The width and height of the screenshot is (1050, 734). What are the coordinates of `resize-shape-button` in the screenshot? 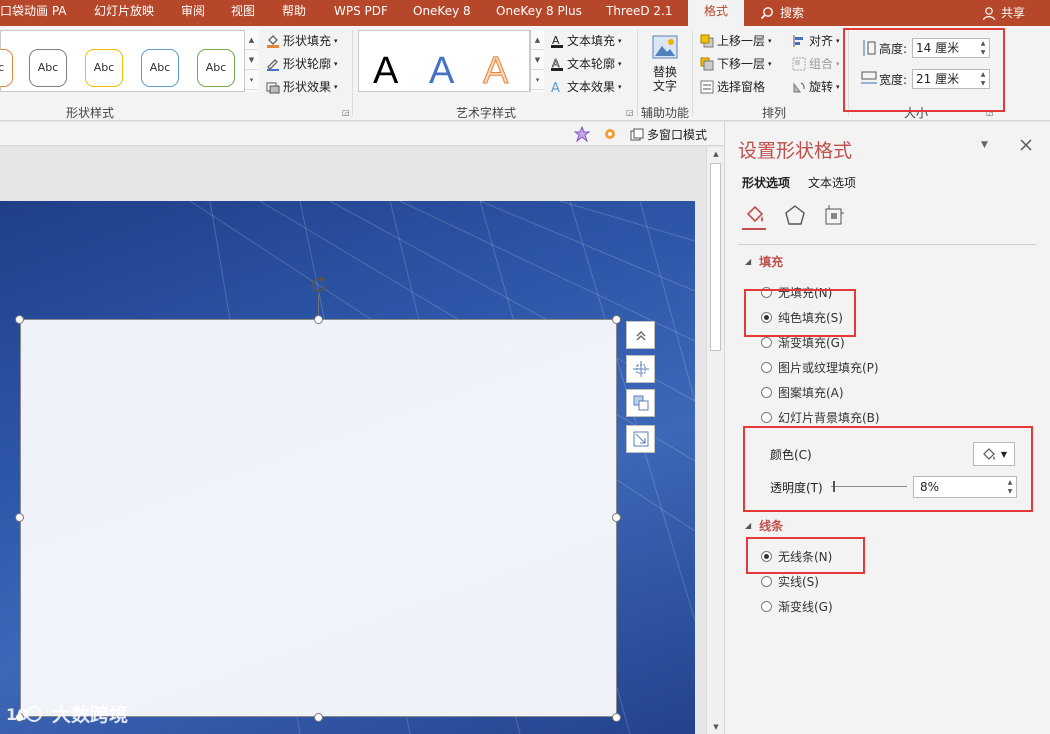 It's located at (640, 439).